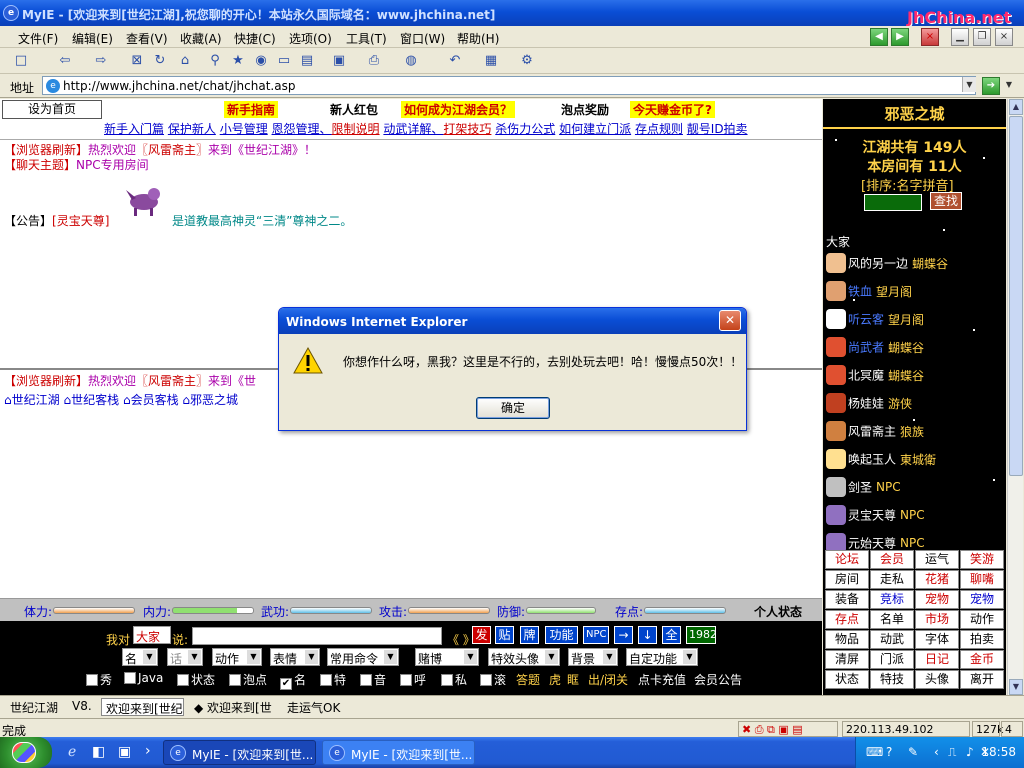 The height and width of the screenshot is (768, 1024). Describe the element at coordinates (65, 61) in the screenshot. I see `back-icon: ⇦` at that location.